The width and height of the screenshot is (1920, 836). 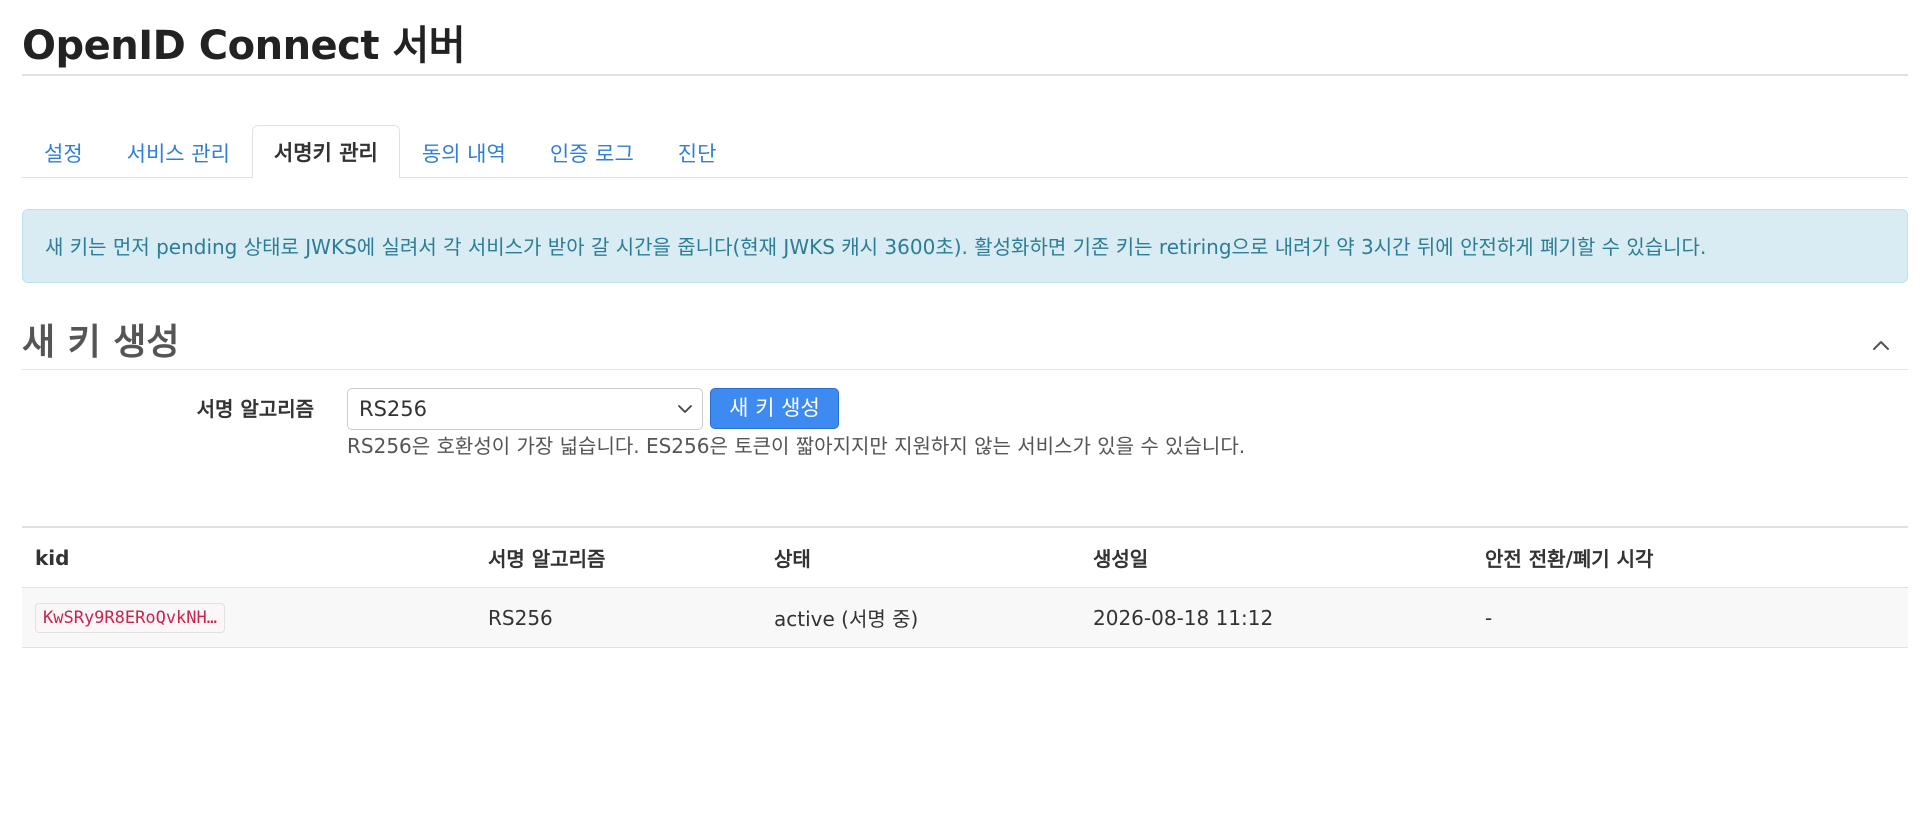 What do you see at coordinates (1690, 617) in the screenshot?
I see `cell-retire-at: -` at bounding box center [1690, 617].